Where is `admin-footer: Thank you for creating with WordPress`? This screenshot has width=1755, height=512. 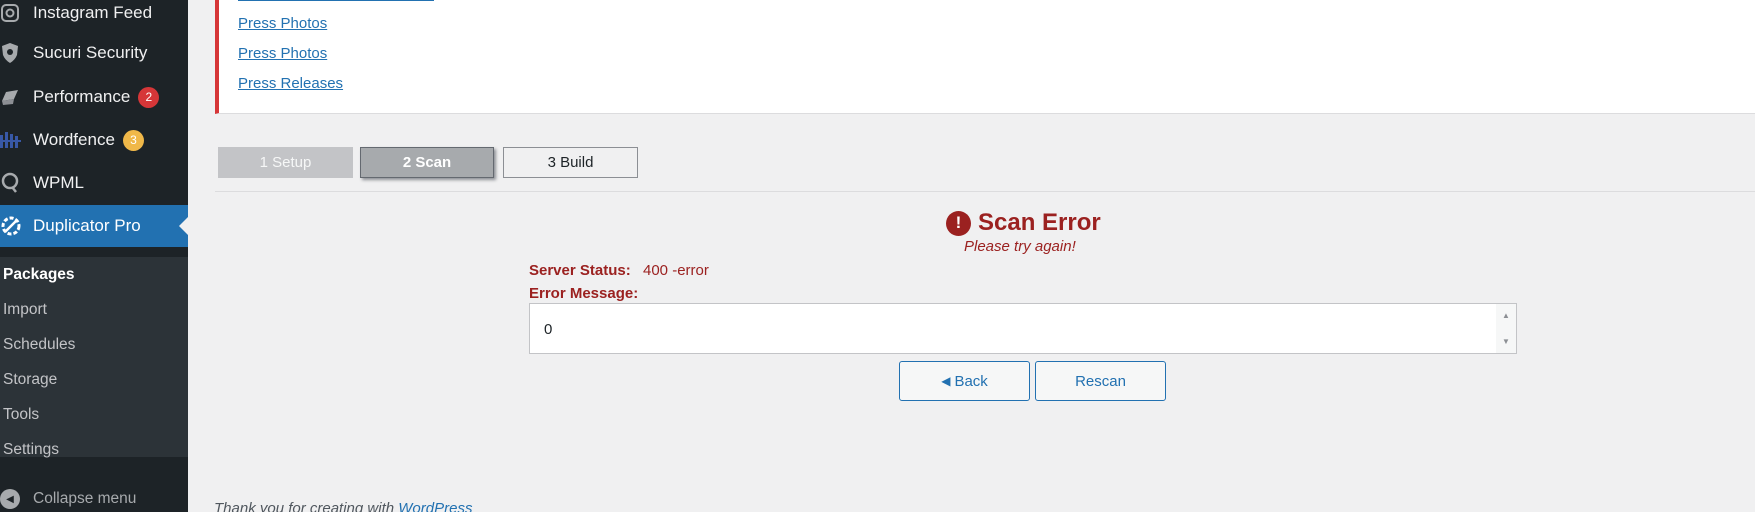 admin-footer: Thank you for creating with WordPress is located at coordinates (343, 506).